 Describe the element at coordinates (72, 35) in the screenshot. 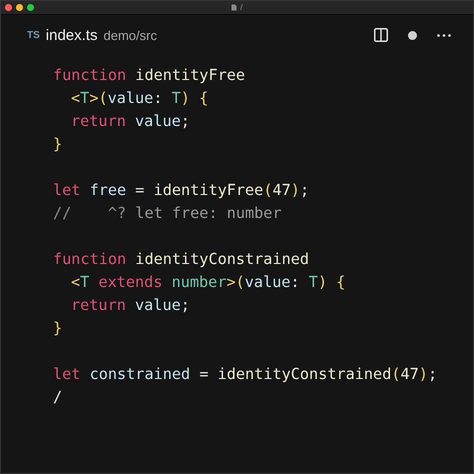

I see `file-tab: index.ts` at that location.